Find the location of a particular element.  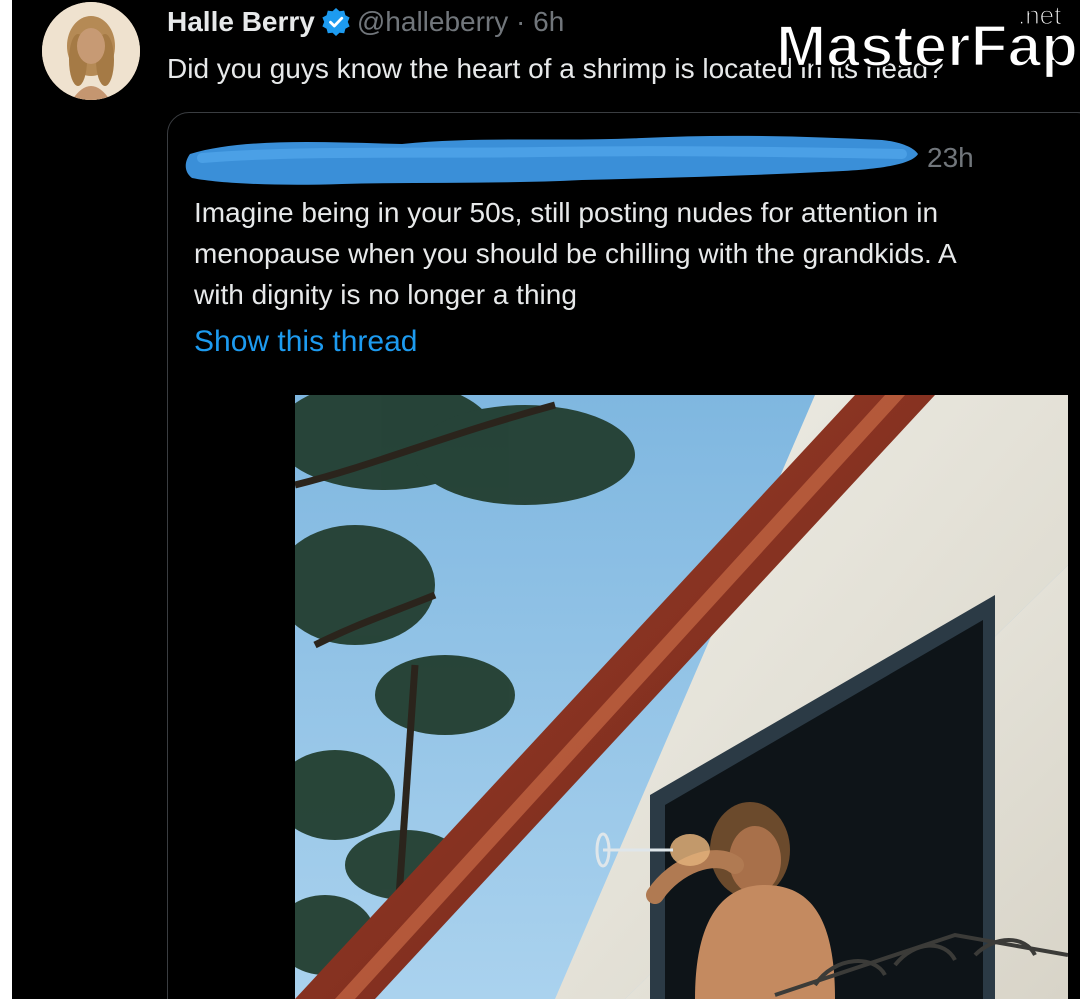

tweet-time: 6h is located at coordinates (548, 21).